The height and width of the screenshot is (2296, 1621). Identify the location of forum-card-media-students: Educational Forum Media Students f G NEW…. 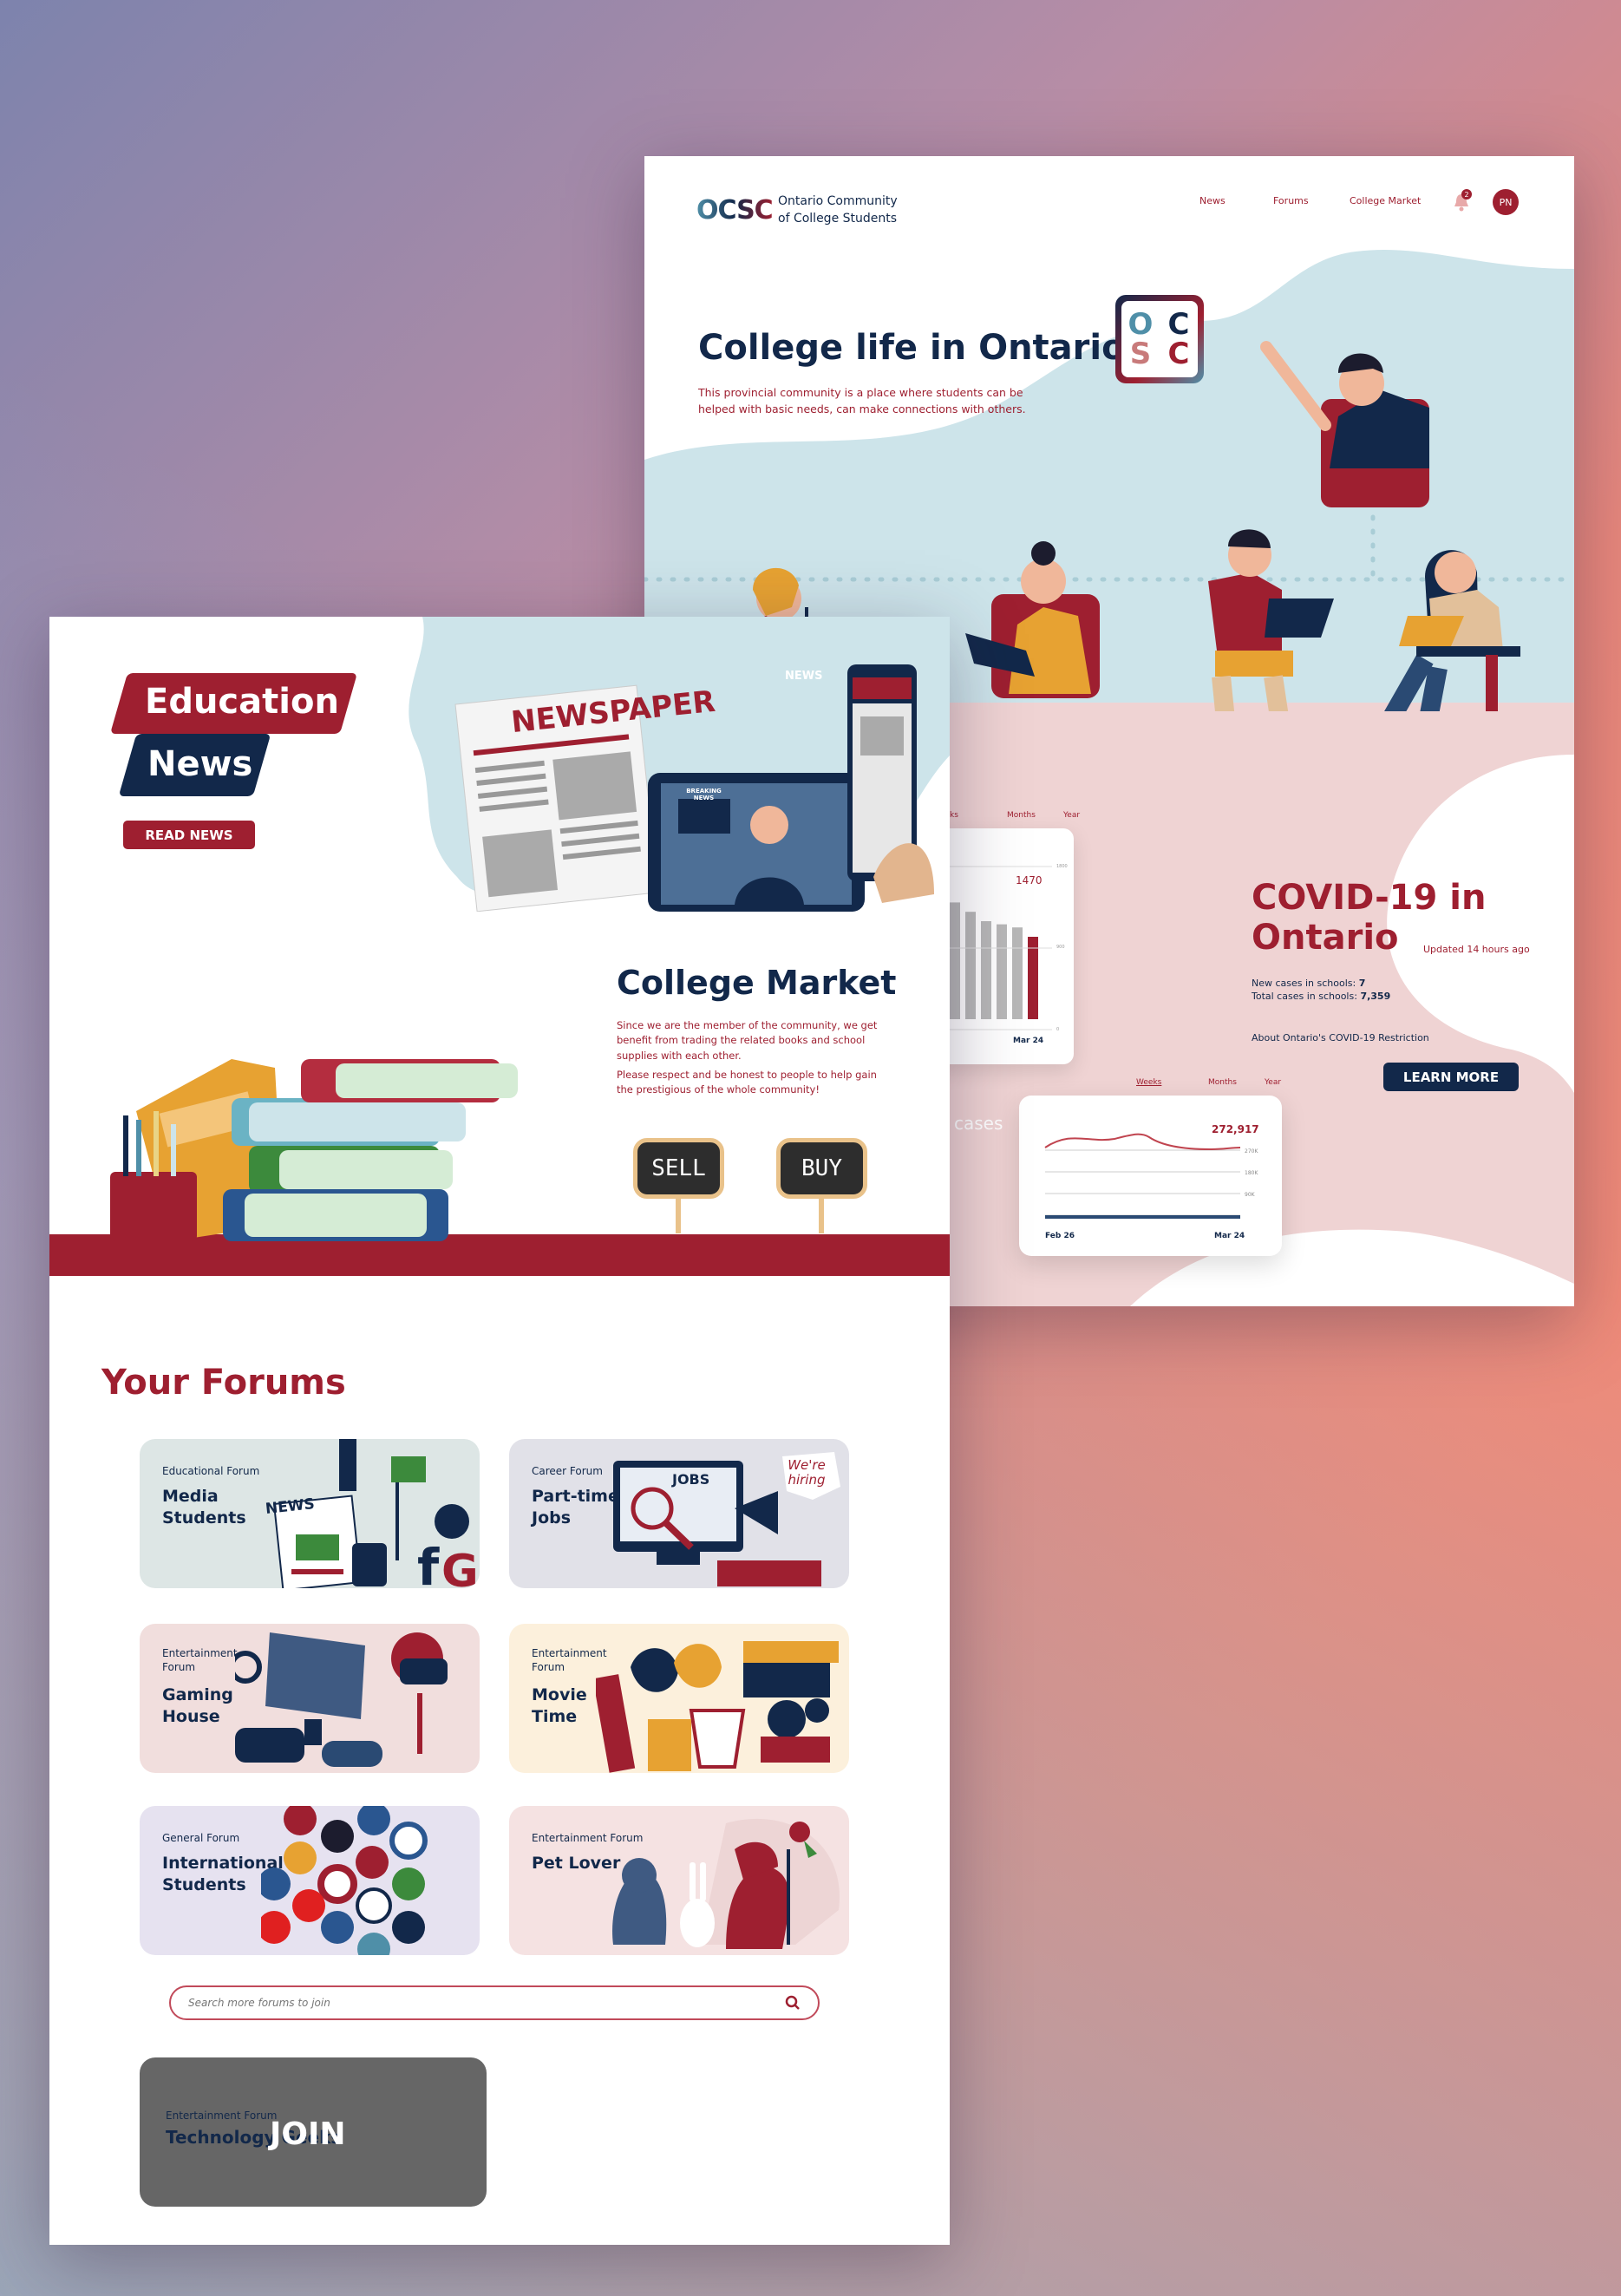
(310, 1513).